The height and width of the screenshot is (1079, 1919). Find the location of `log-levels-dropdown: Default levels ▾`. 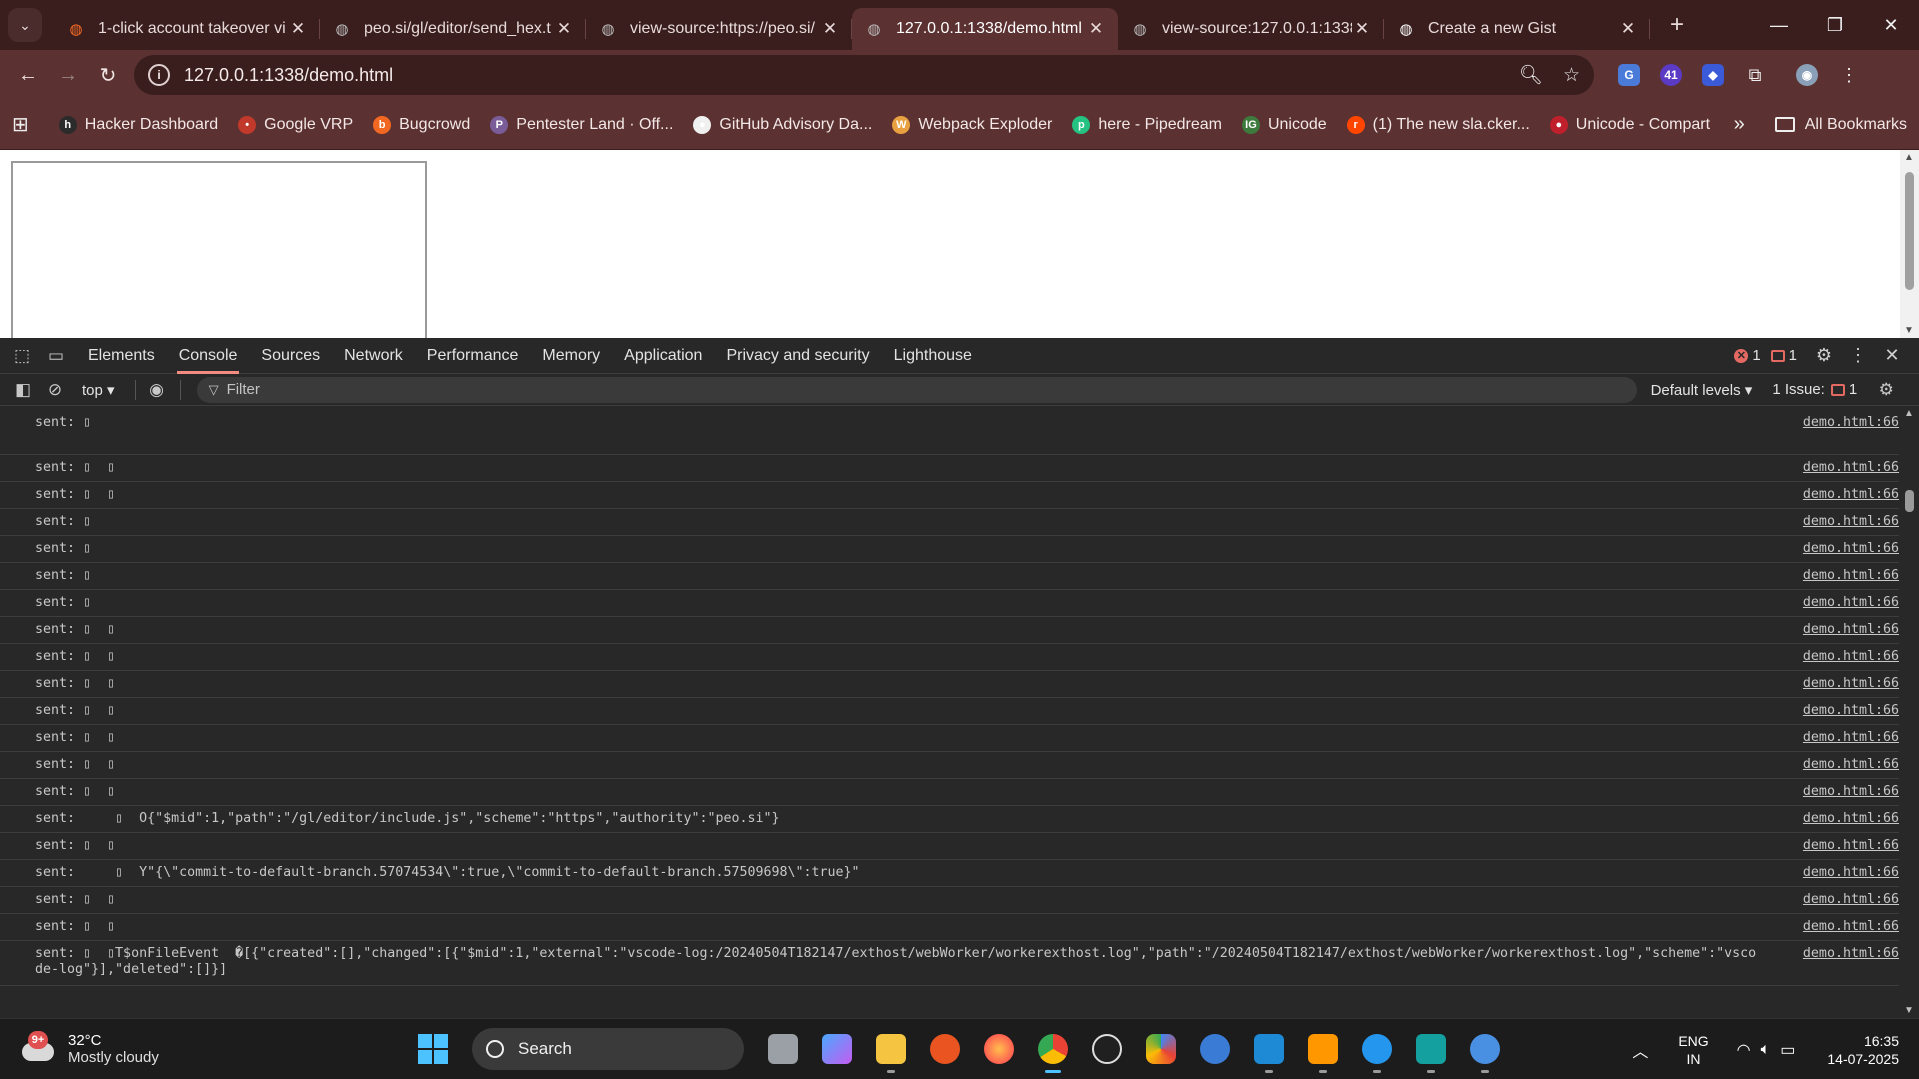

log-levels-dropdown: Default levels ▾ is located at coordinates (1702, 390).